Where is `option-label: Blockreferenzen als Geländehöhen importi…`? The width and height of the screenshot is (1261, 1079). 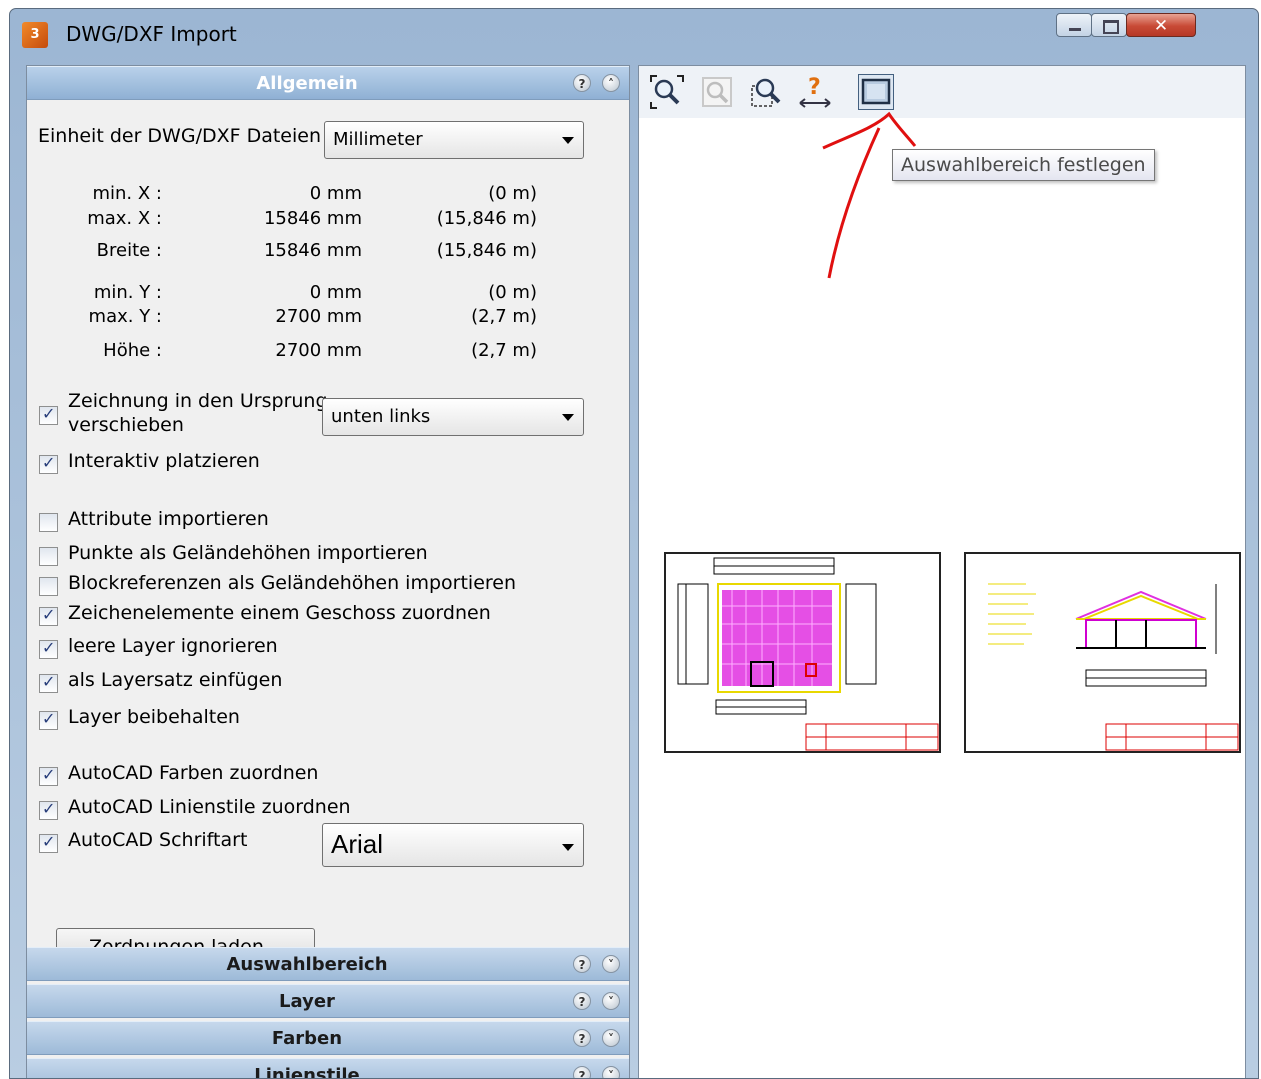 option-label: Blockreferenzen als Geländehöhen importi… is located at coordinates (292, 583).